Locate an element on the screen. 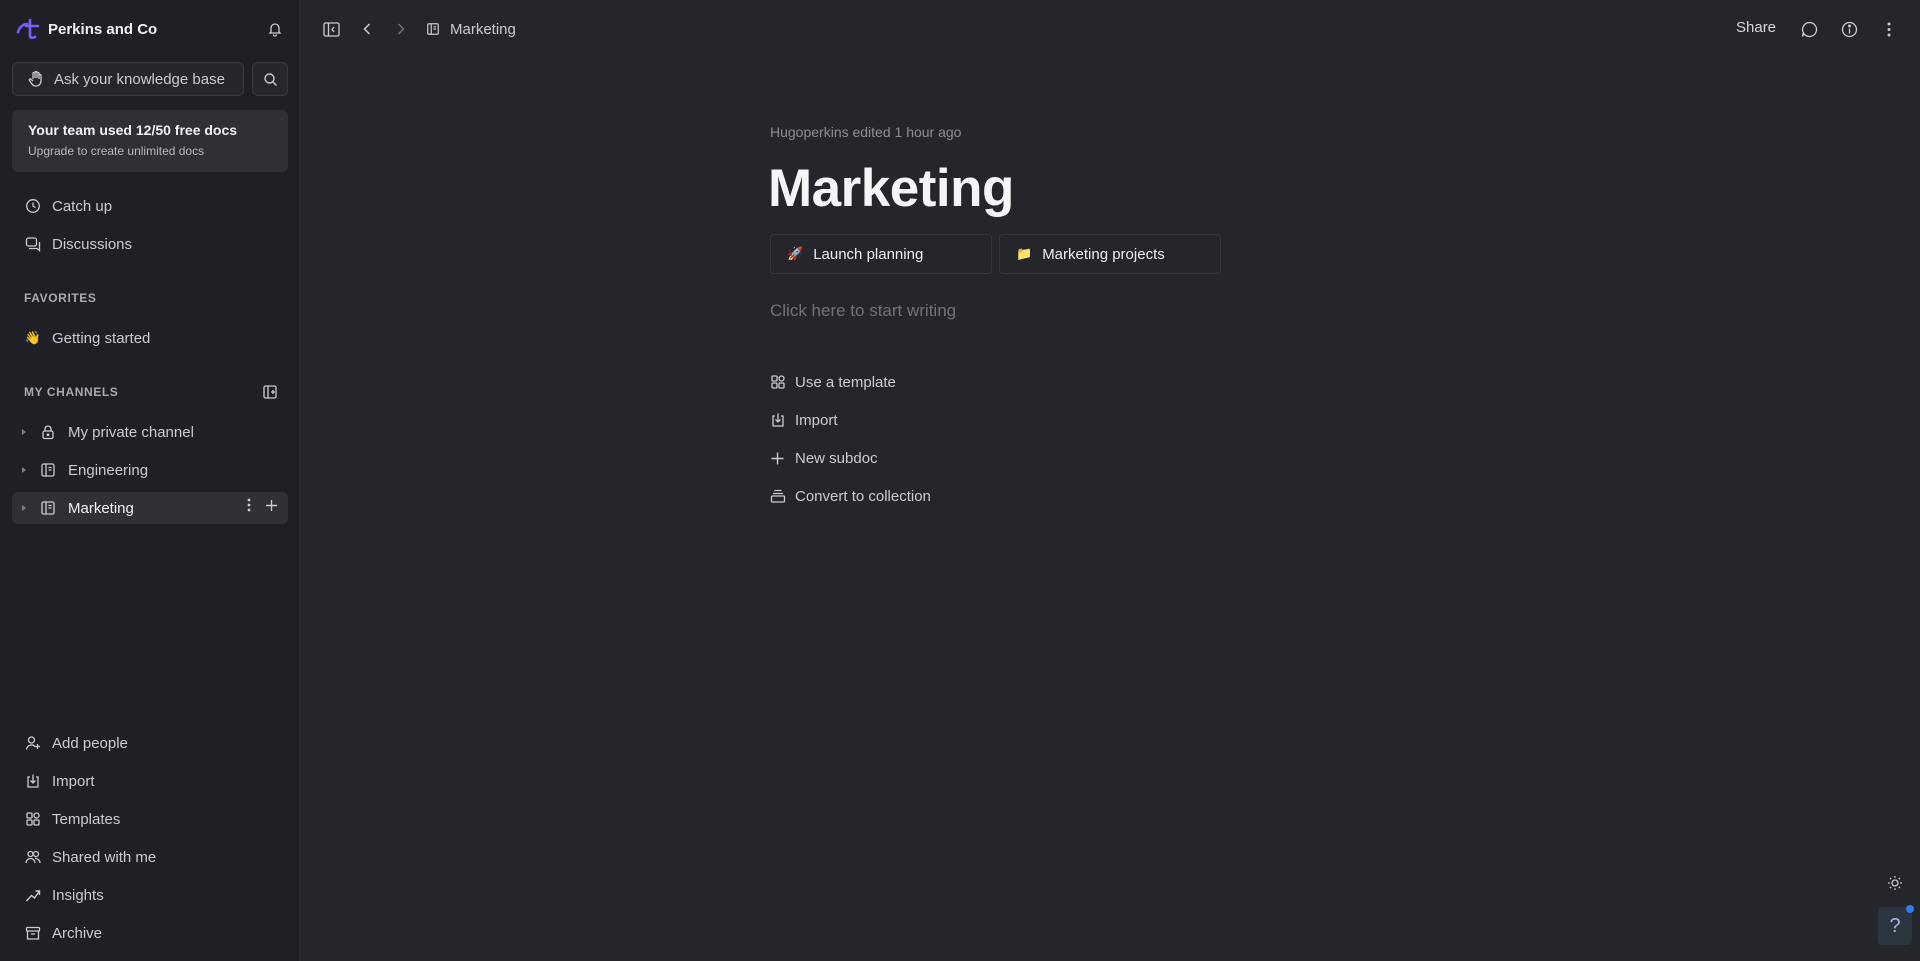 The height and width of the screenshot is (961, 1920). action-label: Use a template is located at coordinates (845, 382).